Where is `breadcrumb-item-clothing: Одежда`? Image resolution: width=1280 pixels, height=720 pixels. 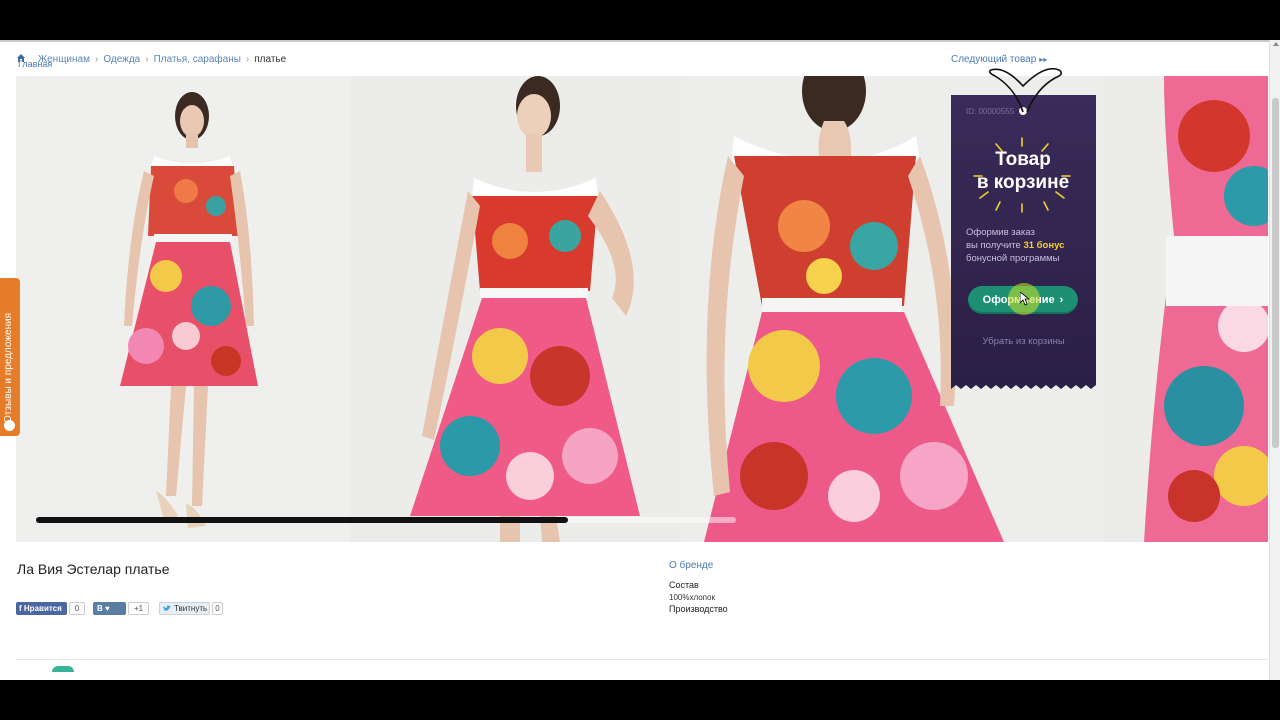
breadcrumb-item-clothing: Одежда is located at coordinates (121, 59).